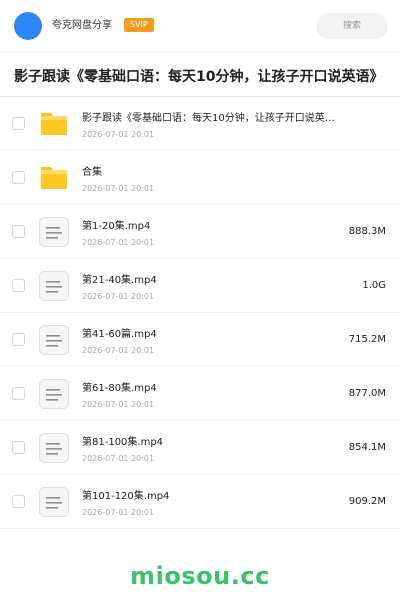  I want to click on file-name: 第41-60篇.mp4, so click(119, 334).